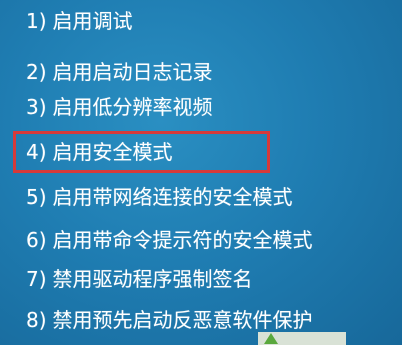  What do you see at coordinates (182, 320) in the screenshot?
I see `boot-option-label: 禁用预先启动反恶意软件保护` at bounding box center [182, 320].